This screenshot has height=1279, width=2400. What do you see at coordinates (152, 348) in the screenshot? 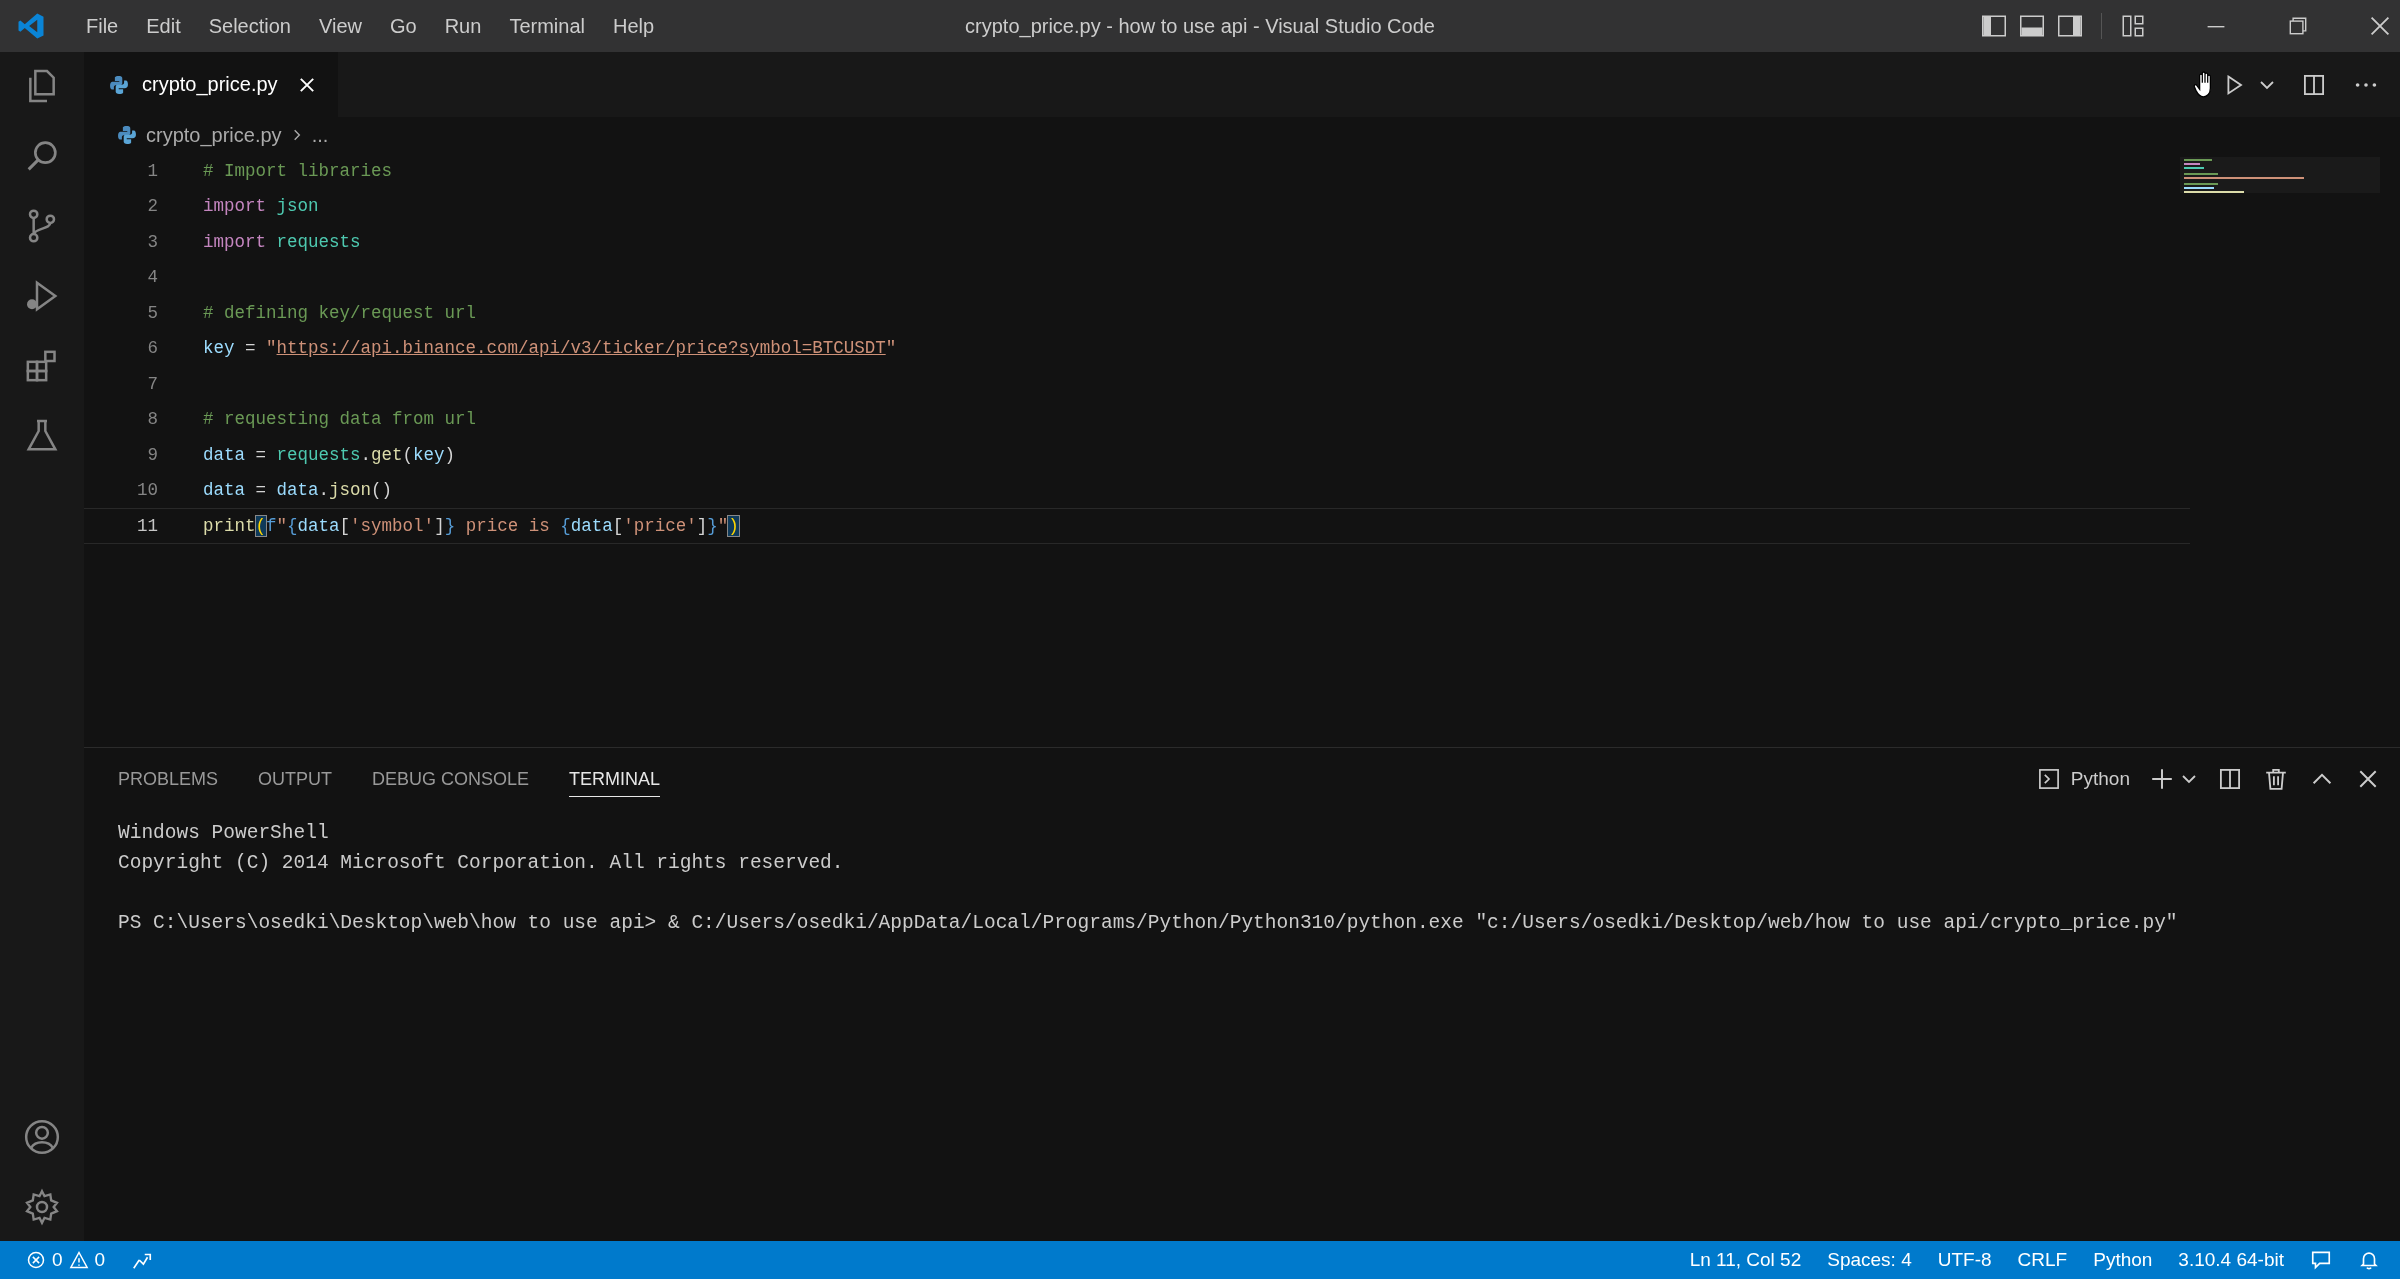
I see `line-number: 6` at bounding box center [152, 348].